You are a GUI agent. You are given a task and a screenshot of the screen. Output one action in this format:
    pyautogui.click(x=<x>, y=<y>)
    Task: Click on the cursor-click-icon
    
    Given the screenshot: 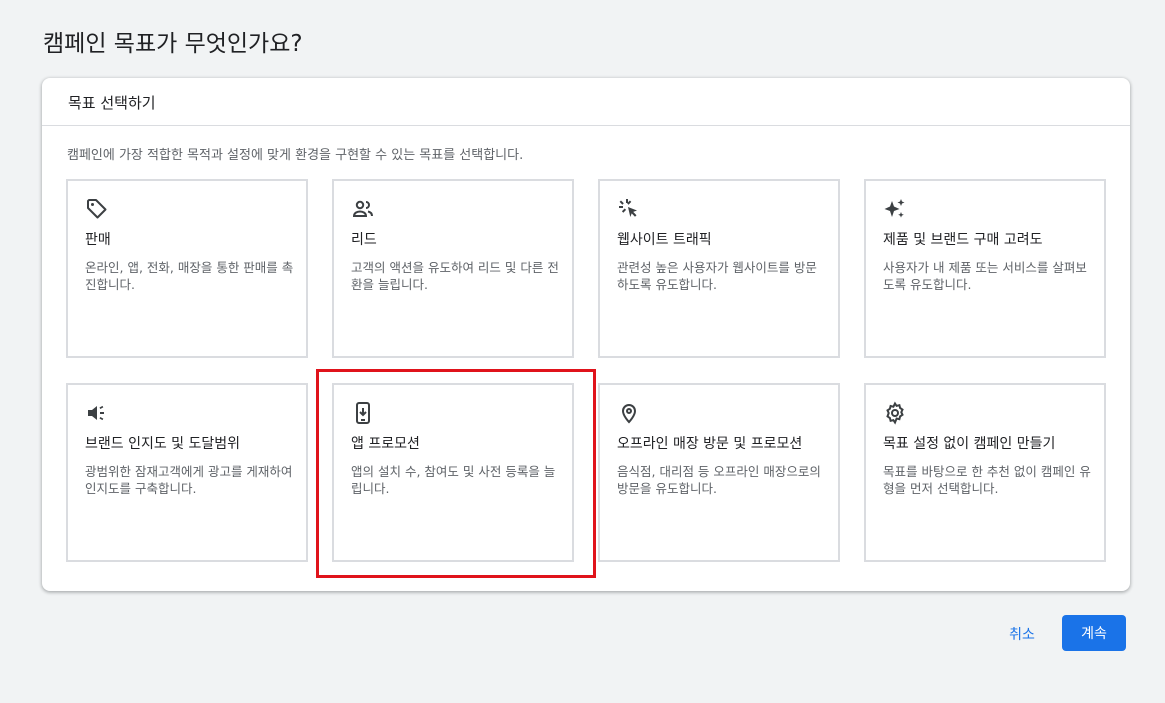 What is the action you would take?
    pyautogui.click(x=629, y=209)
    